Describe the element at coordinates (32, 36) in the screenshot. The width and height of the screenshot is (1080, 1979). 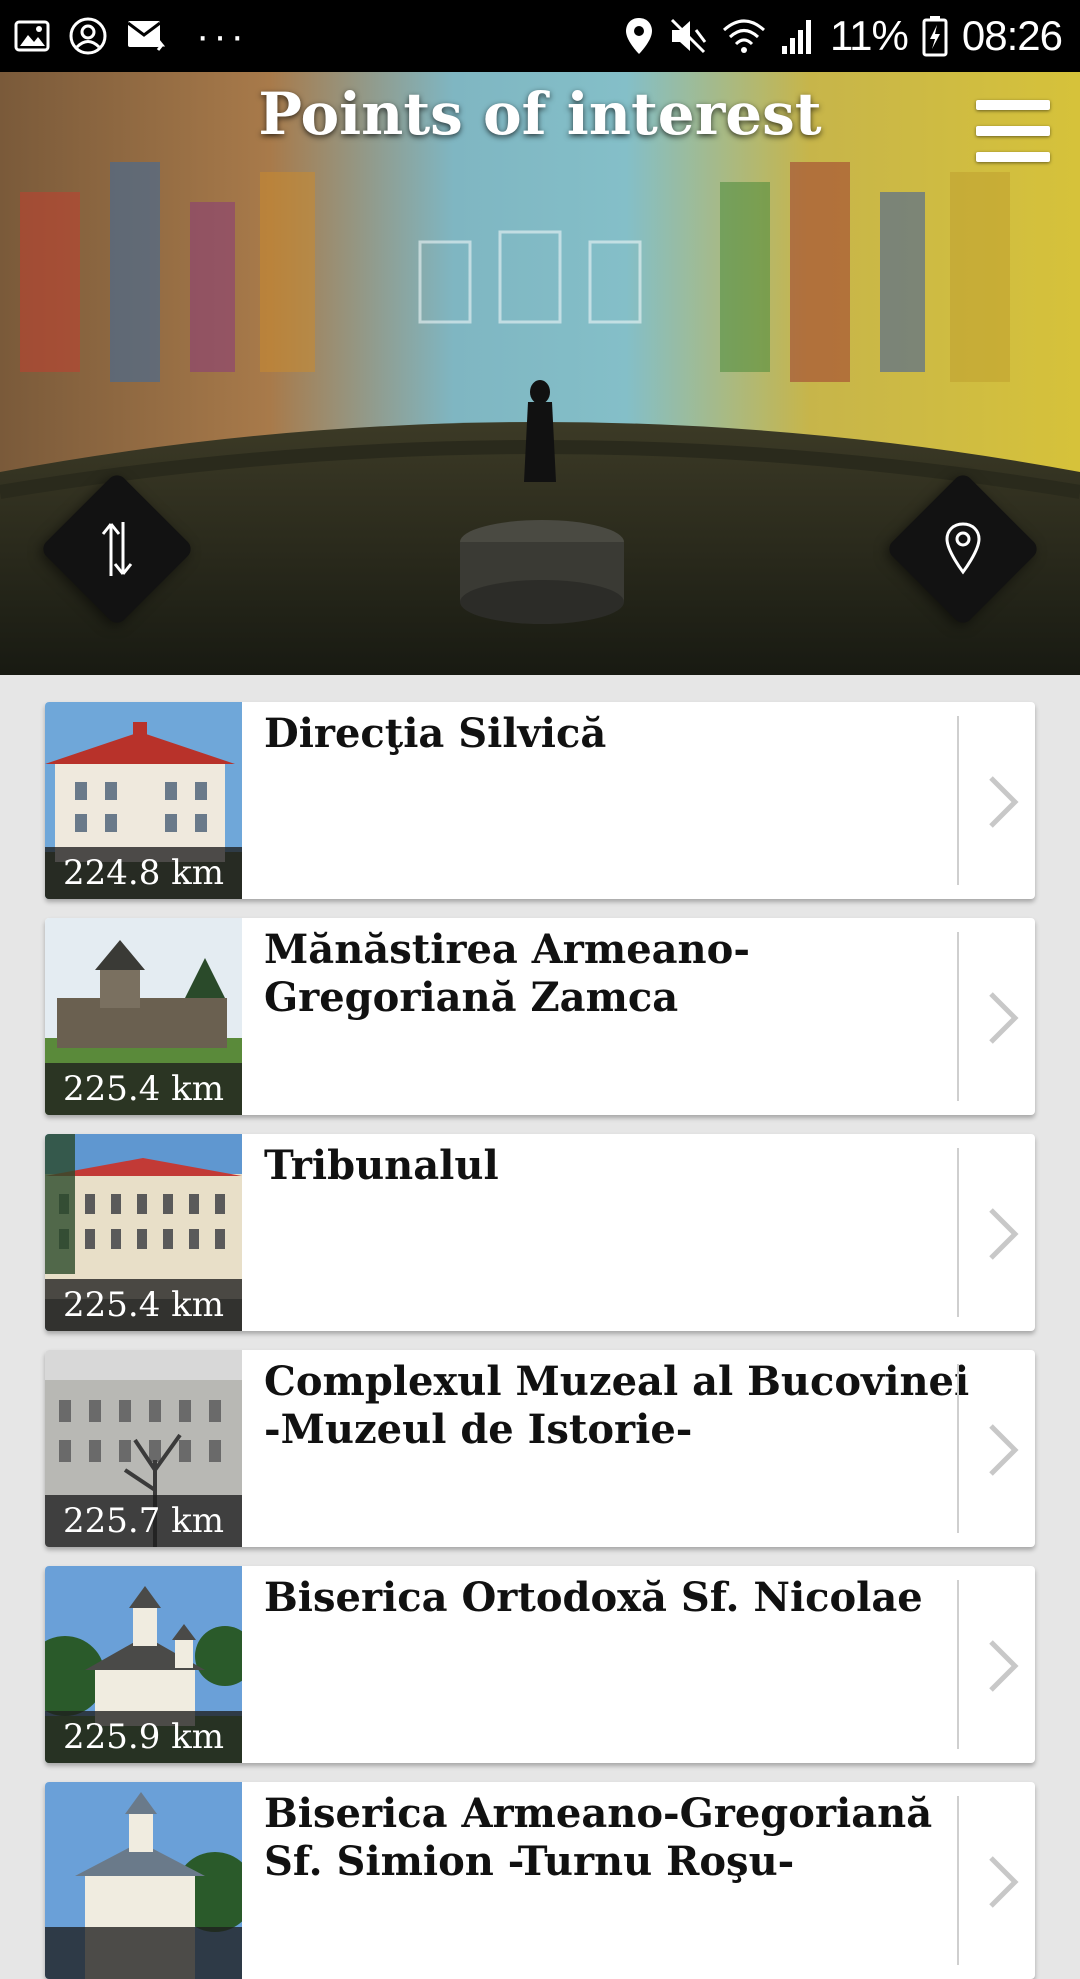
I see `image-icon` at that location.